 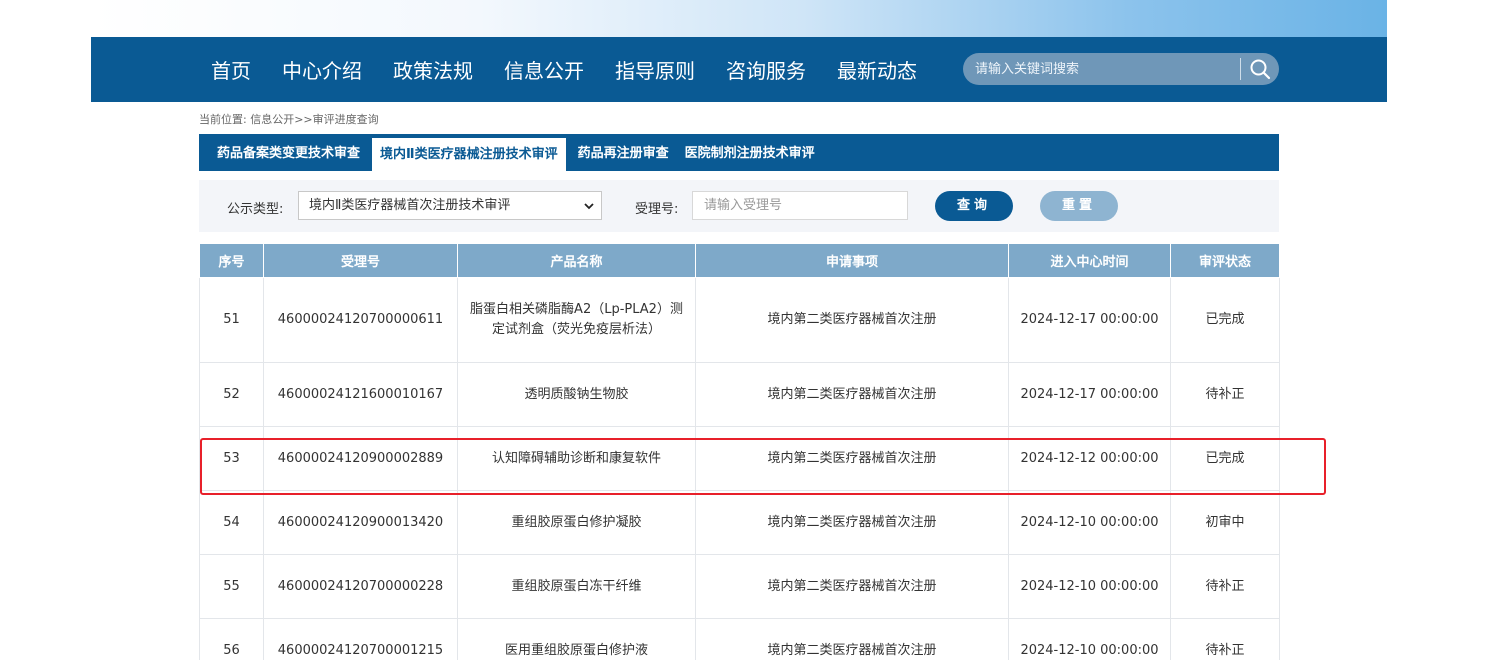 What do you see at coordinates (360, 639) in the screenshot?
I see `cell-accept-number: 46000024120700001215` at bounding box center [360, 639].